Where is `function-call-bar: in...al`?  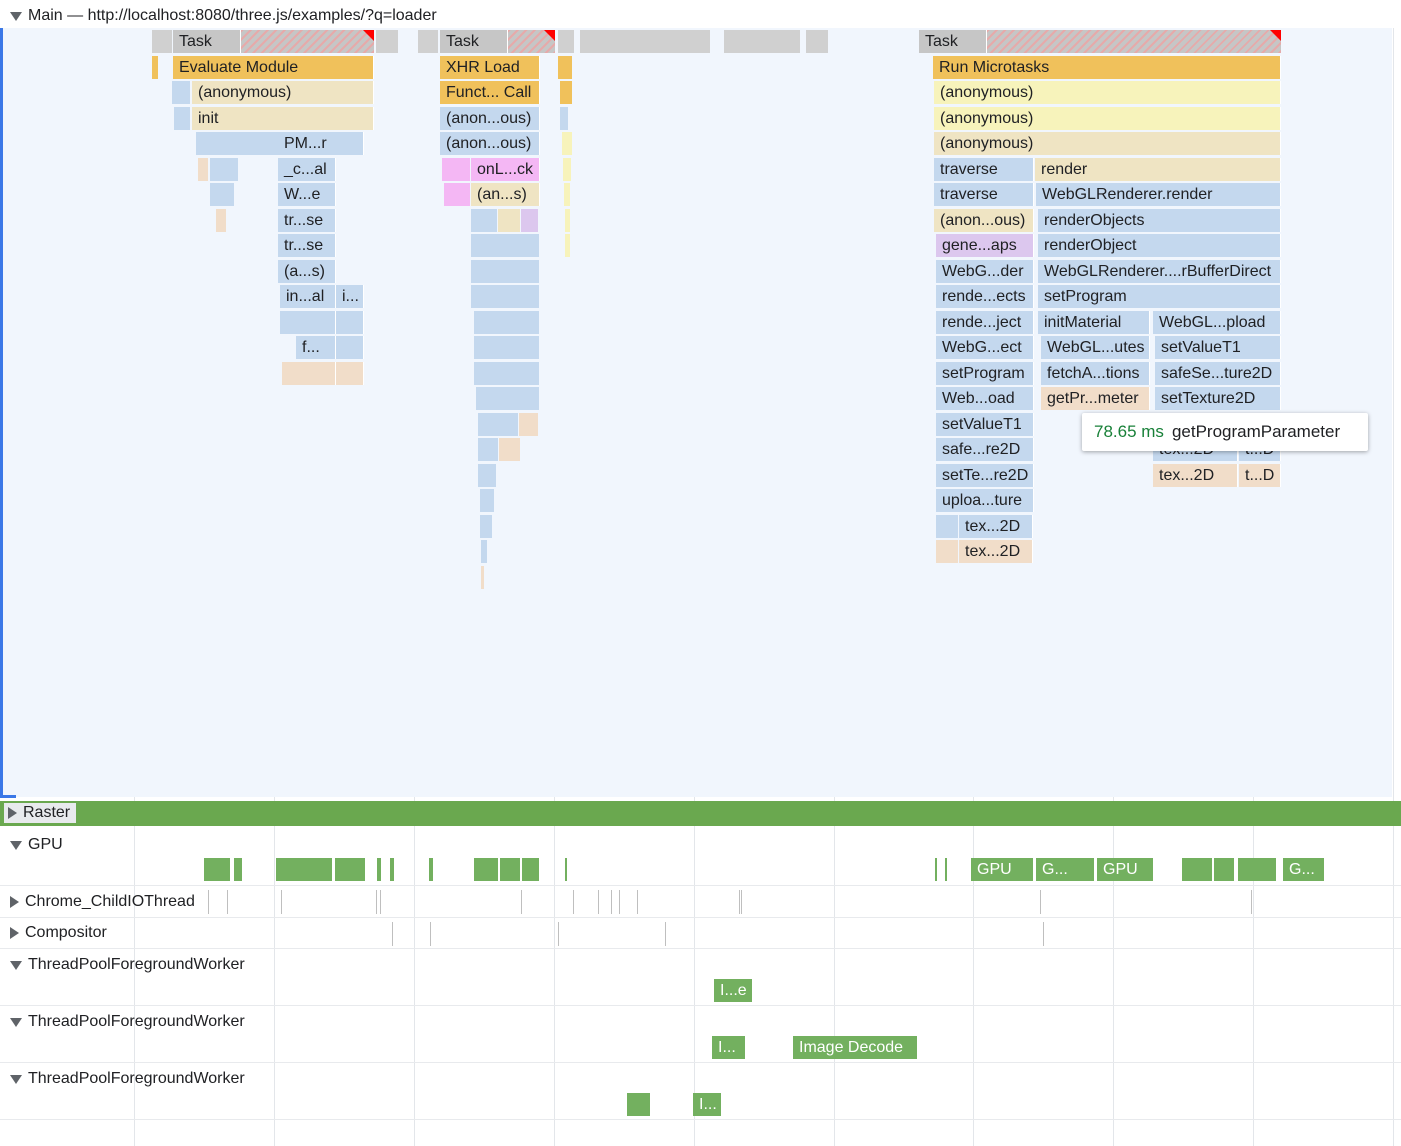
function-call-bar: in...al is located at coordinates (308, 296).